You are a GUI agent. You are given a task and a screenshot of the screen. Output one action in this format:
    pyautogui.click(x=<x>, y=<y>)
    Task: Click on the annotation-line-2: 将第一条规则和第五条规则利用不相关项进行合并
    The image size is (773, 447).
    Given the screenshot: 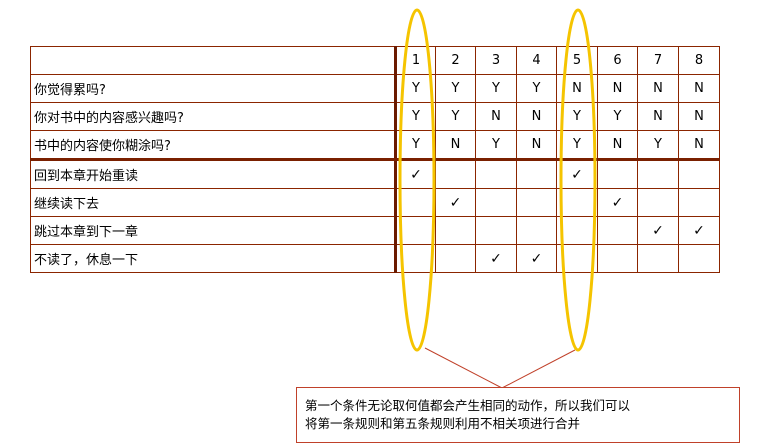 What is the action you would take?
    pyautogui.click(x=443, y=423)
    